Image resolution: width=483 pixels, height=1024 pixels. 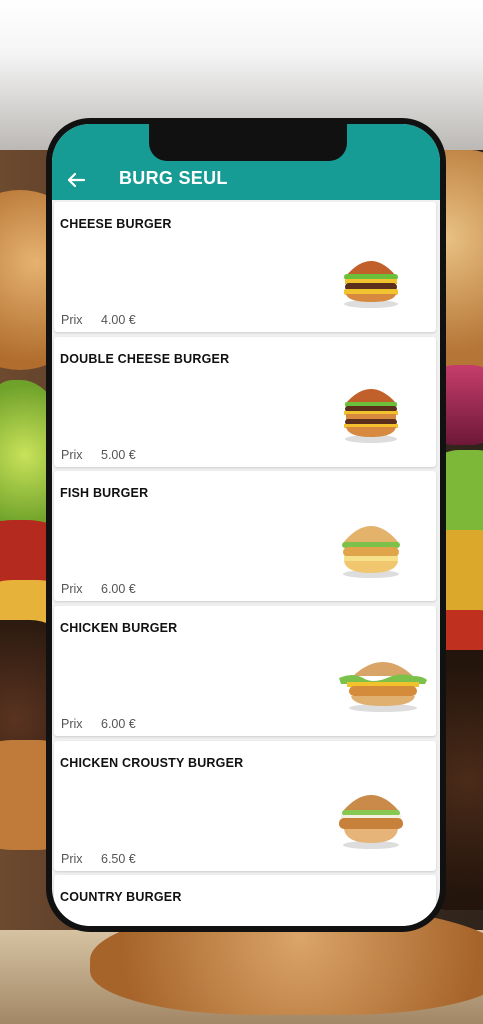 I want to click on double-cheese-burger-image, so click(x=371, y=415).